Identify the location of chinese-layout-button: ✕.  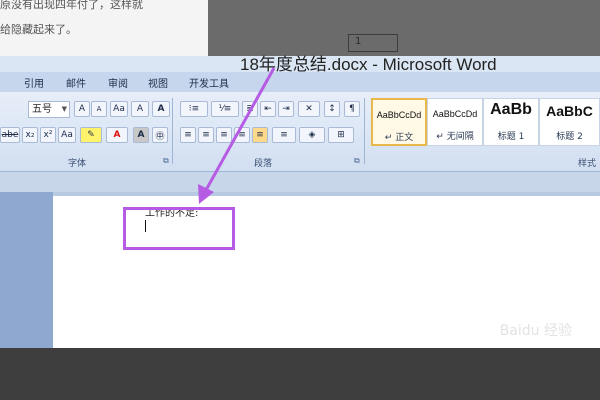
(309, 109).